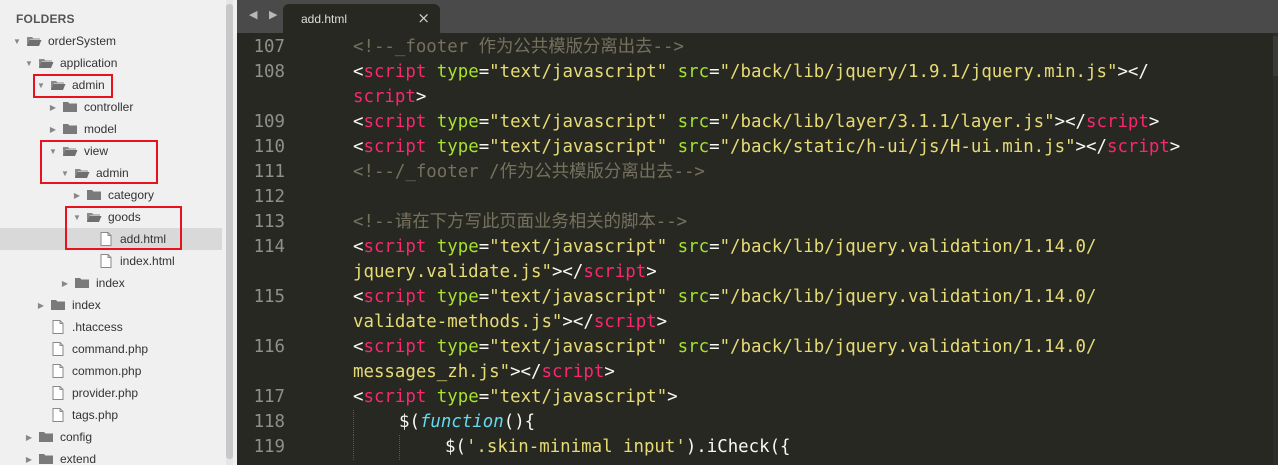 Image resolution: width=1278 pixels, height=465 pixels. Describe the element at coordinates (269, 122) in the screenshot. I see `line-number: 109` at that location.